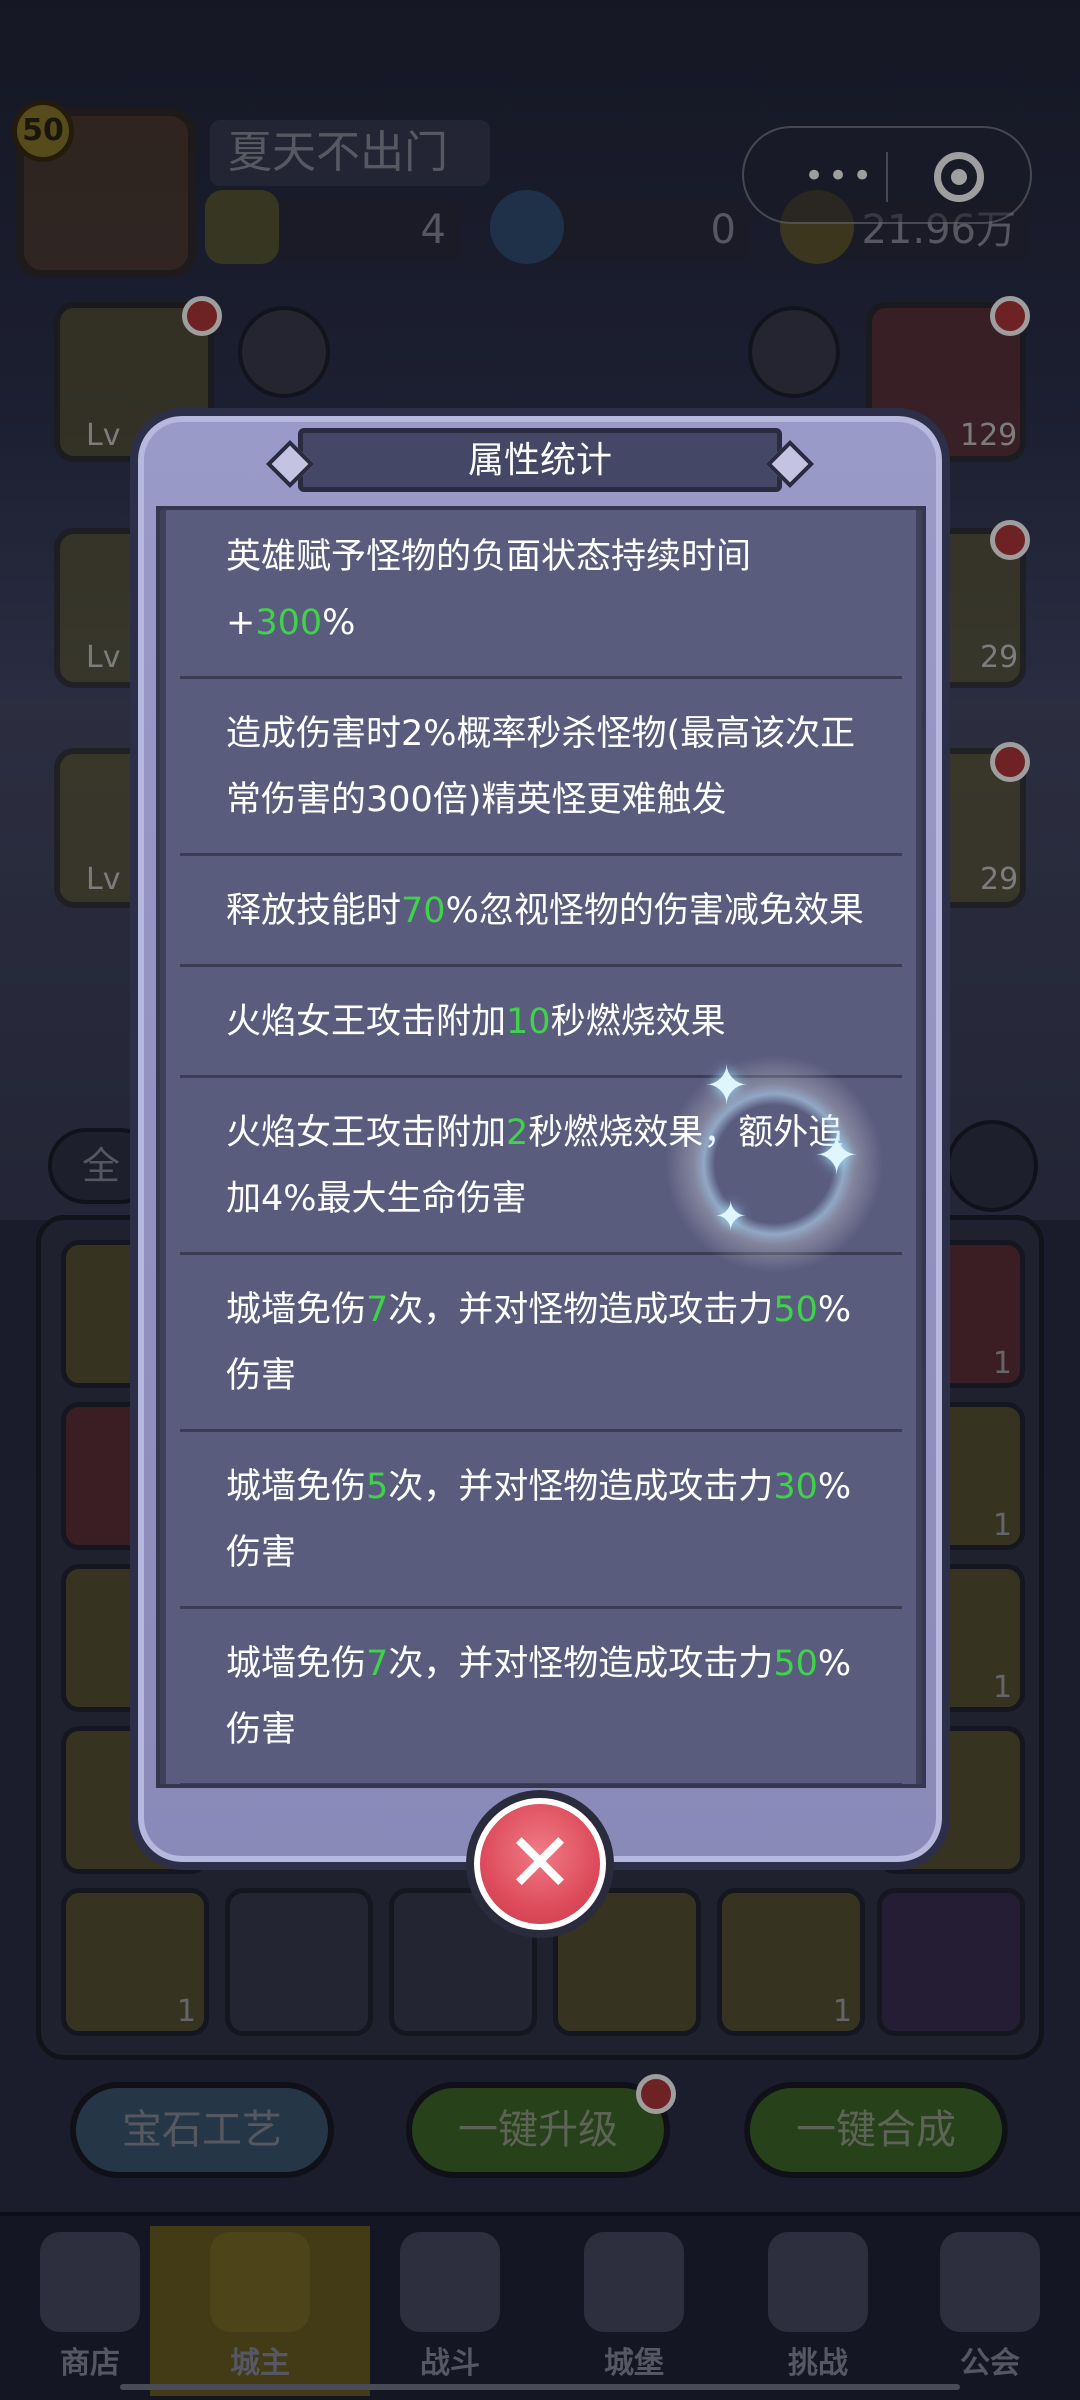 The width and height of the screenshot is (1080, 2400). What do you see at coordinates (314, 911) in the screenshot?
I see `attribute-text: 释放技能时` at bounding box center [314, 911].